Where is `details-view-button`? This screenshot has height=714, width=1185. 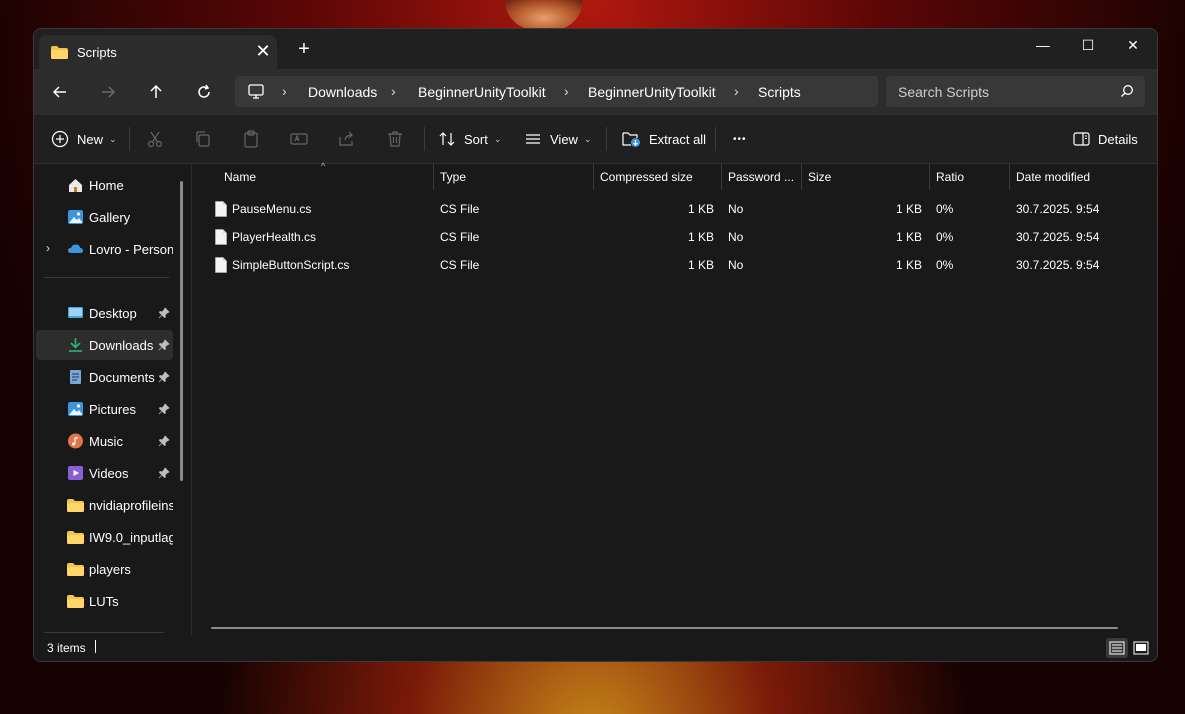
details-view-button is located at coordinates (1117, 648).